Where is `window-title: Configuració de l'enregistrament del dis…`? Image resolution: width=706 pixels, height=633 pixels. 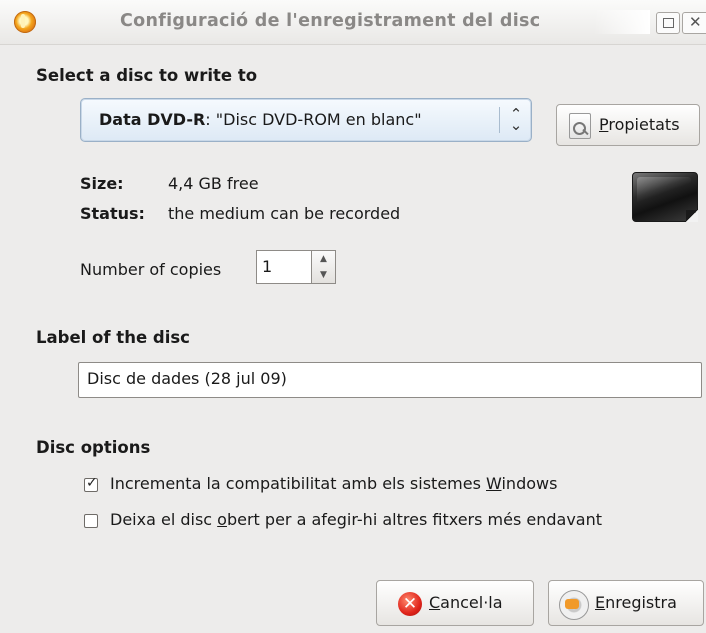
window-title: Configuració de l'enregistrament del dis… is located at coordinates (330, 21).